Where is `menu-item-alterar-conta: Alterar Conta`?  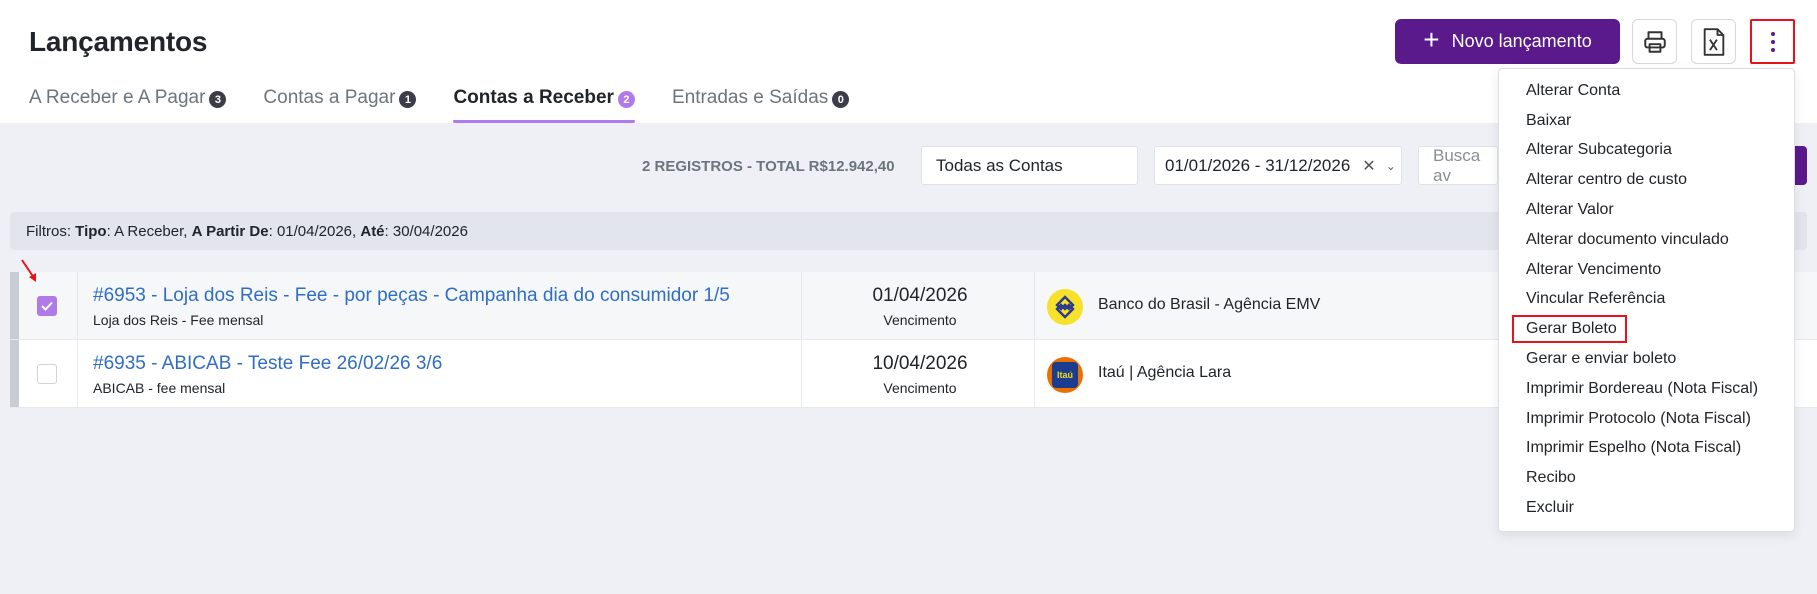
menu-item-alterar-conta: Alterar Conta is located at coordinates (1646, 91).